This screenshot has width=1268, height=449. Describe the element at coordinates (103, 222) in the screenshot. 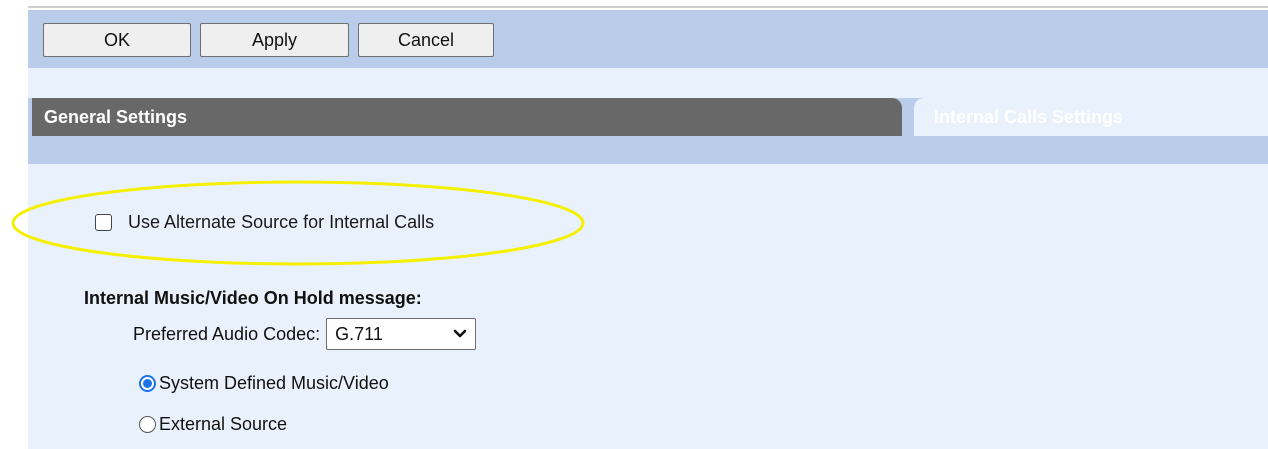

I see `alternate-source-checkbox` at that location.